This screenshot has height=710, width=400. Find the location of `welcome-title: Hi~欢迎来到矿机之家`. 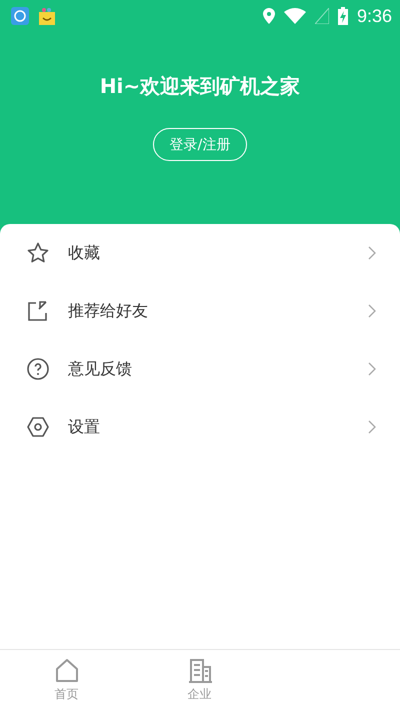

welcome-title: Hi~欢迎来到矿机之家 is located at coordinates (200, 86).